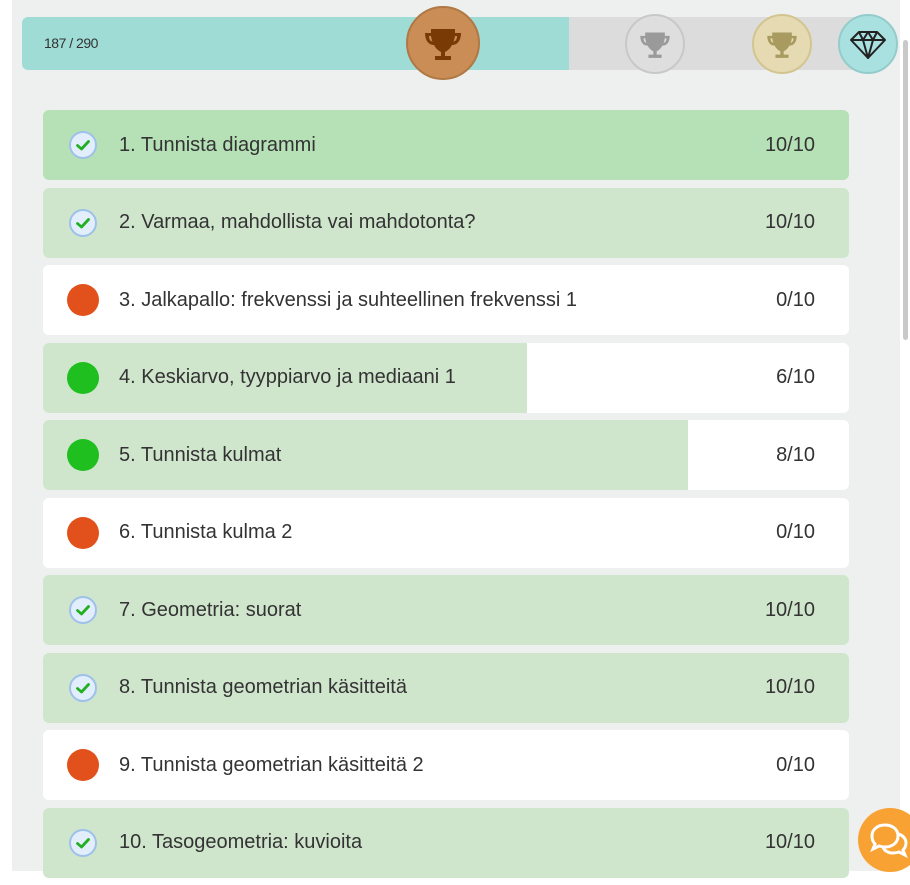 This screenshot has width=910, height=885. I want to click on exercise-title: 10. Tasogeometria: kuvioita, so click(241, 842).